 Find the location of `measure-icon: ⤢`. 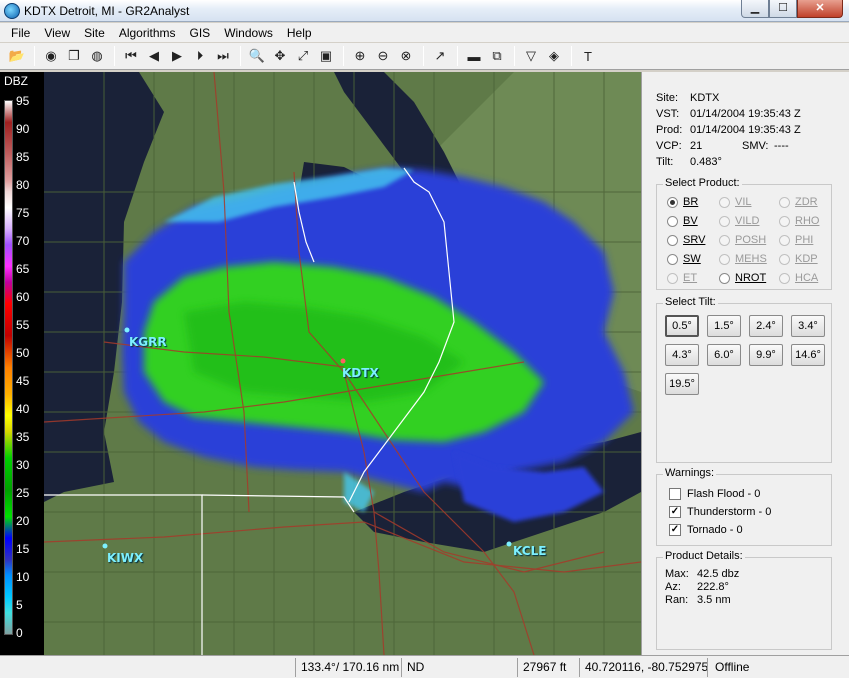

measure-icon: ⤢ is located at coordinates (303, 56).